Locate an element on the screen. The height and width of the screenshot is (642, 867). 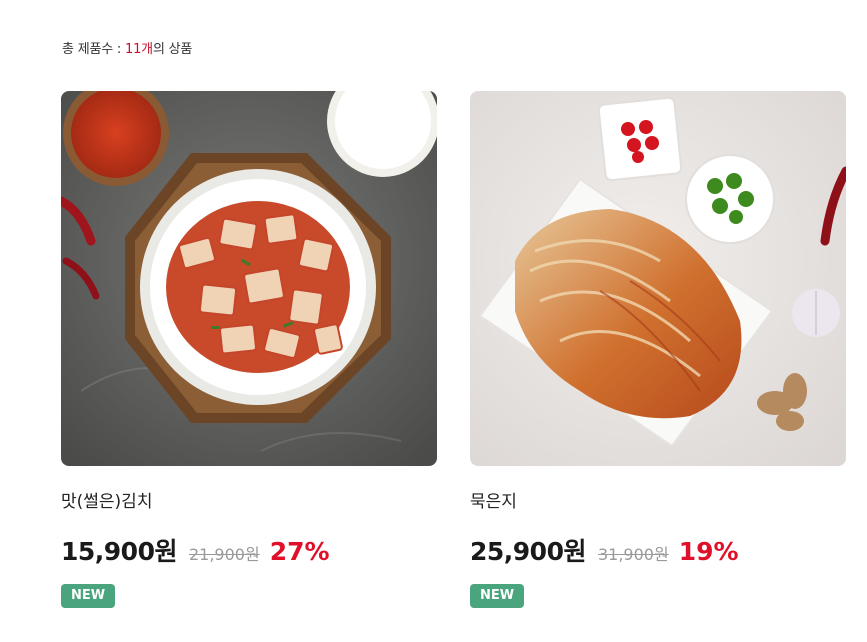
sale-price: 15,900원 is located at coordinates (119, 551).